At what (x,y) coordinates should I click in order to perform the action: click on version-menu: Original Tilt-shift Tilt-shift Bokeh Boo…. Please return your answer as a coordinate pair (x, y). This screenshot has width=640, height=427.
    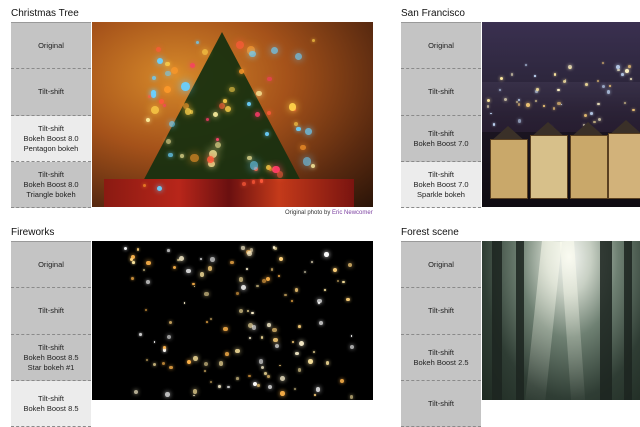
    Looking at the image, I should click on (441, 334).